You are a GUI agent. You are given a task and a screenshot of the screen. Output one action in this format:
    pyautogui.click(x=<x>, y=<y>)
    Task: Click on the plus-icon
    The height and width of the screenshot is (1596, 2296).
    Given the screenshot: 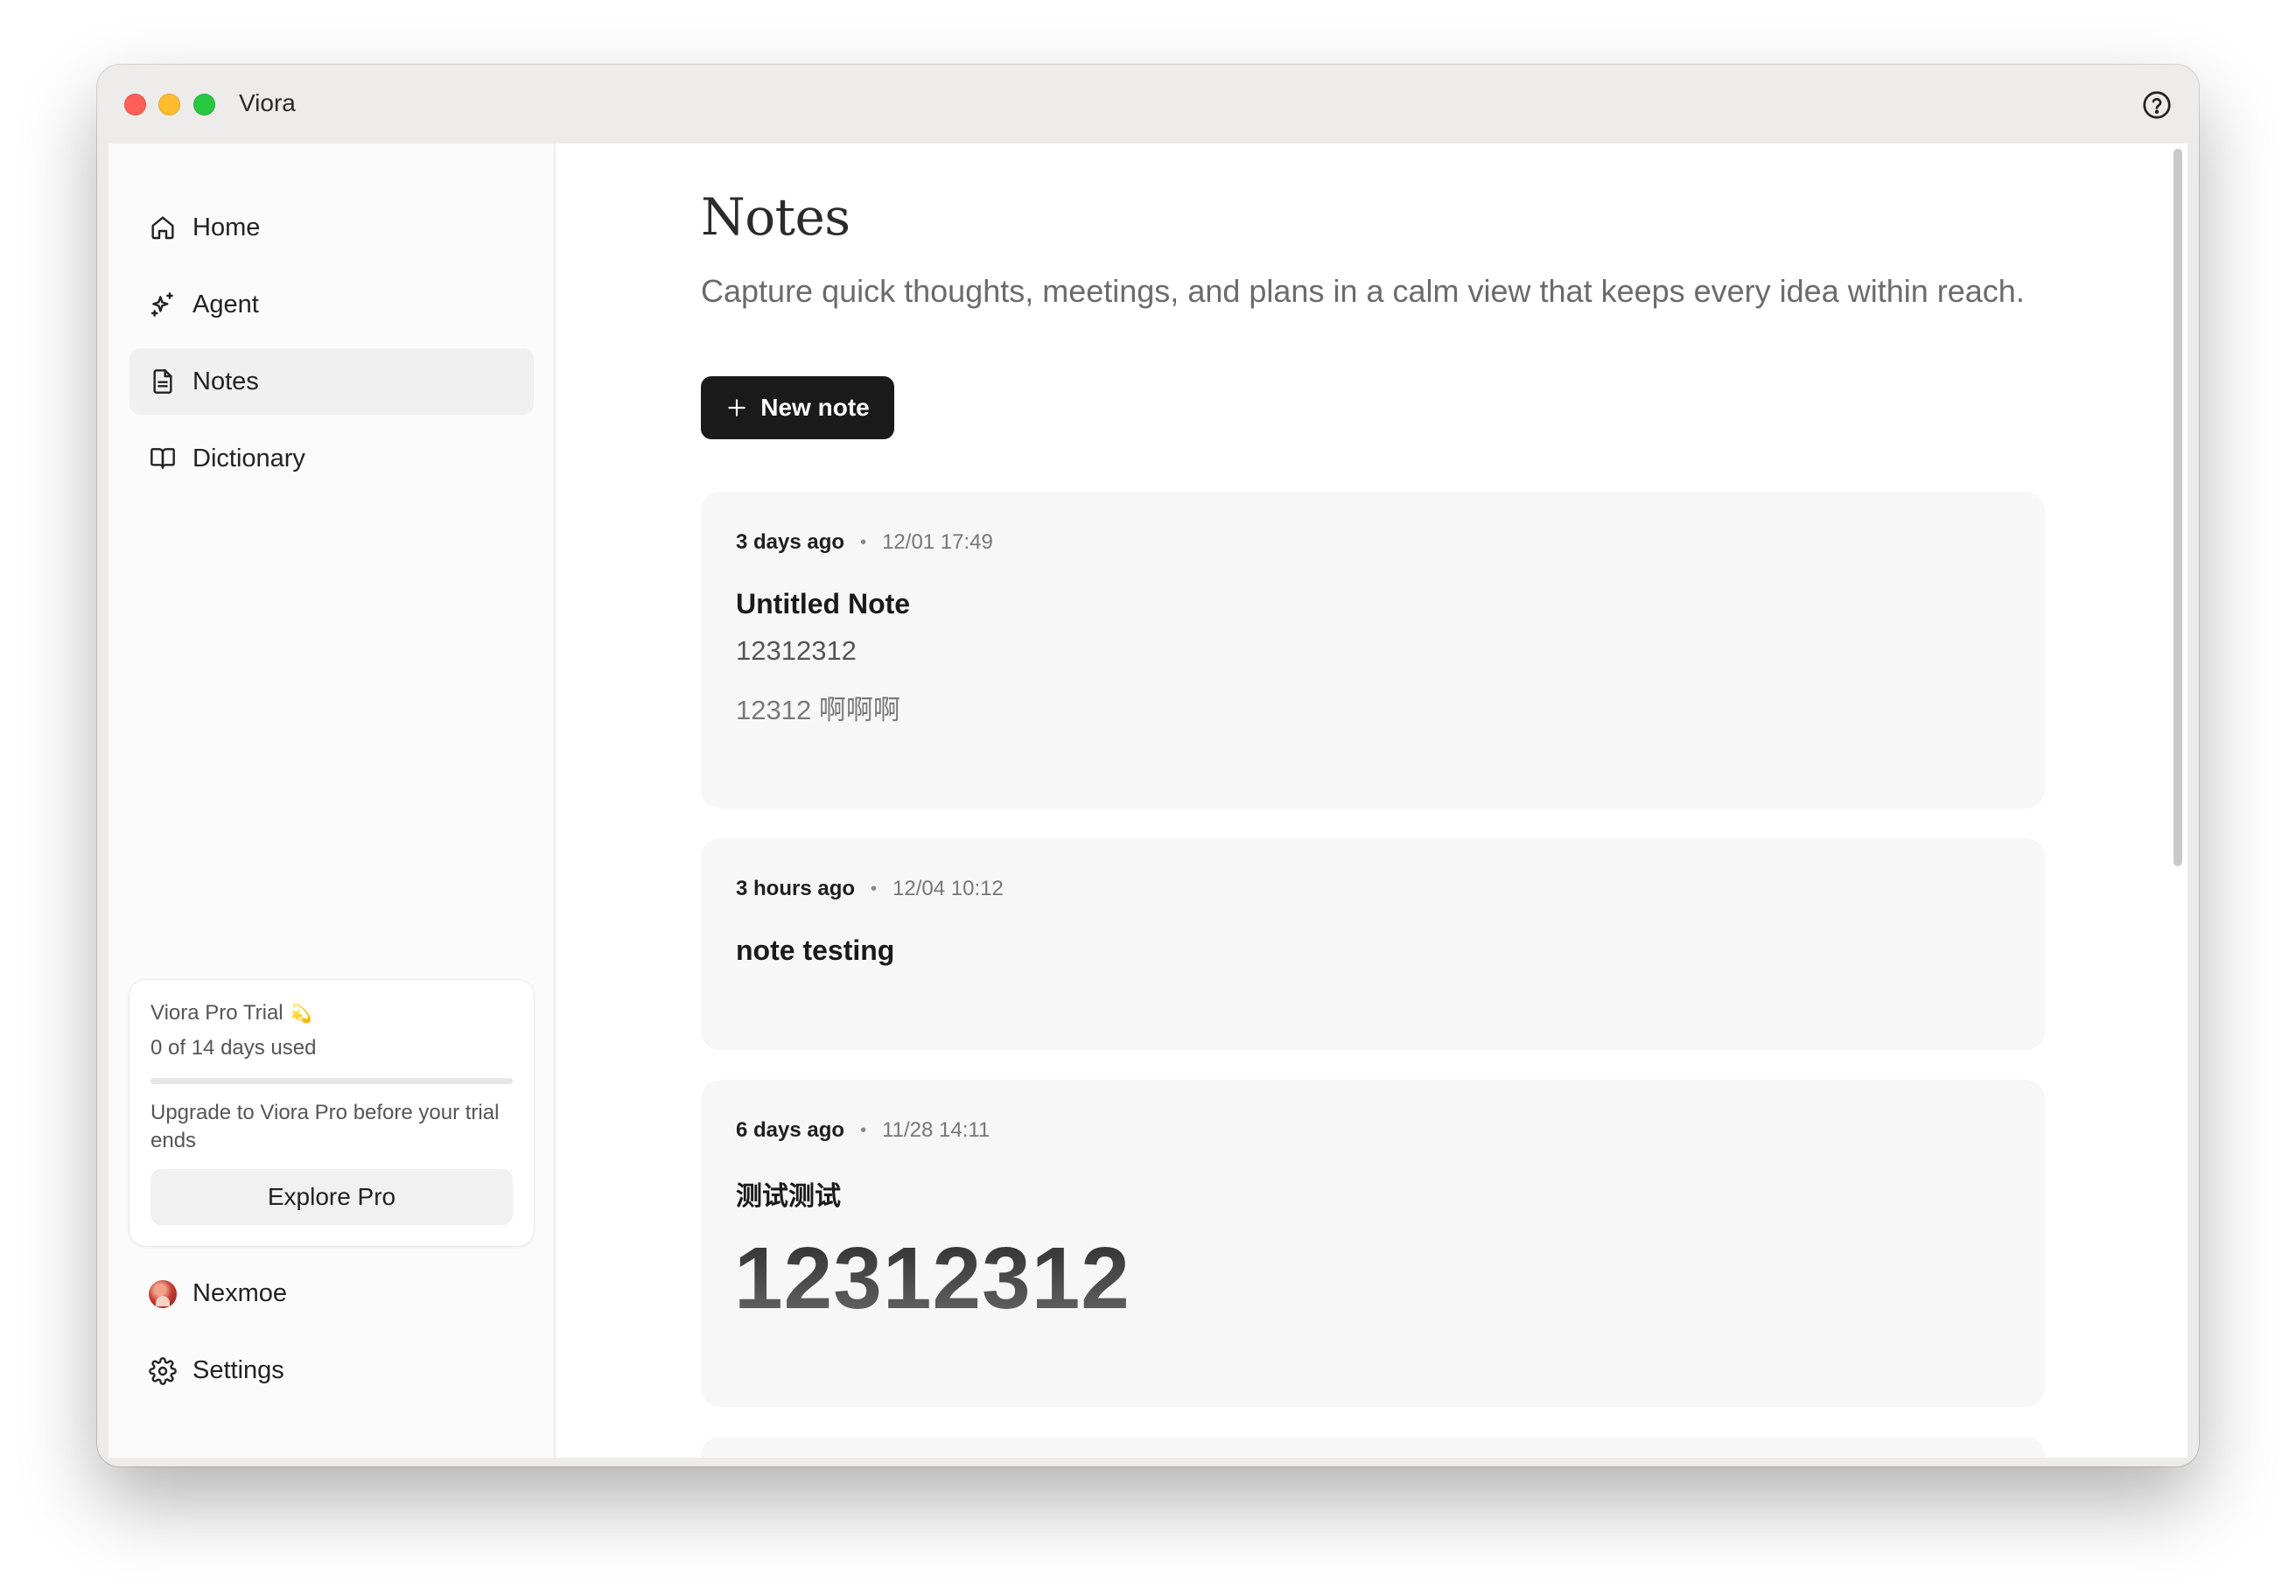 What is the action you would take?
    pyautogui.click(x=737, y=407)
    